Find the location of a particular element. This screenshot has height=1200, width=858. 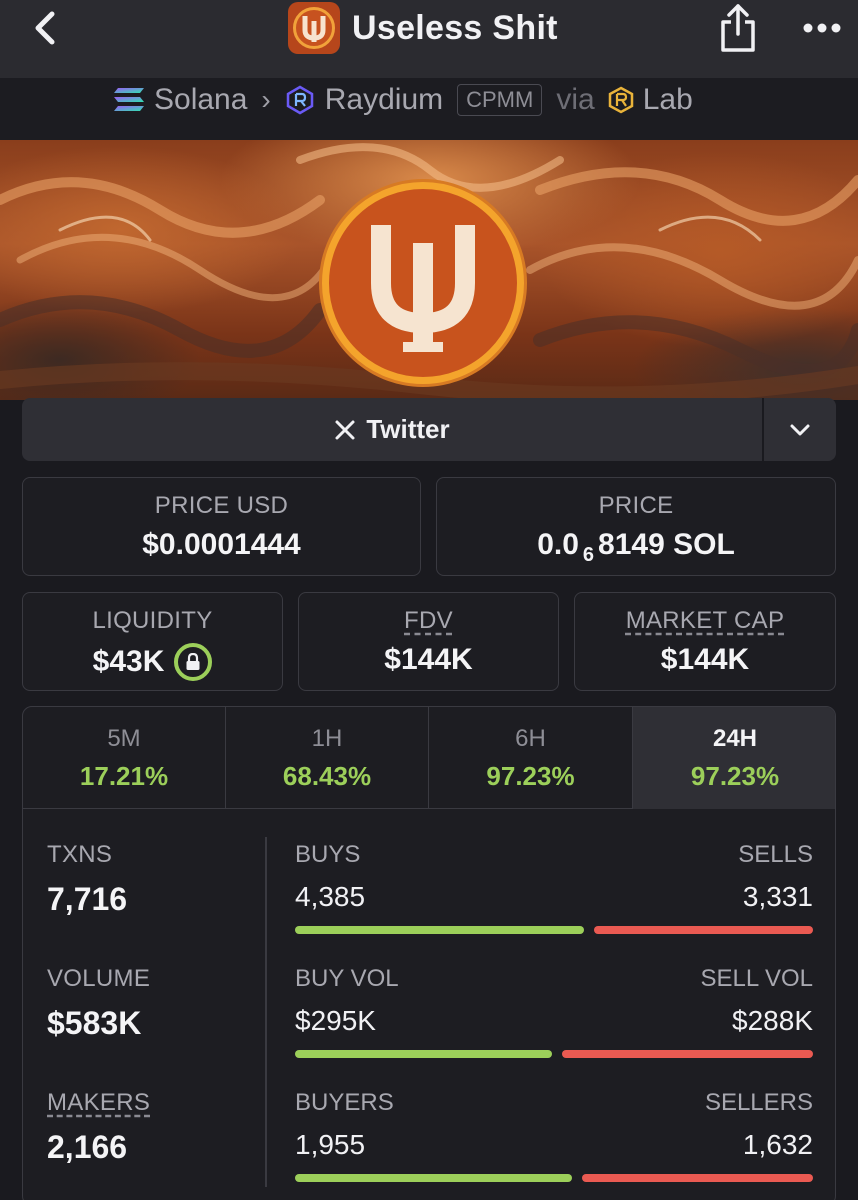

buys-bar is located at coordinates (439, 930).